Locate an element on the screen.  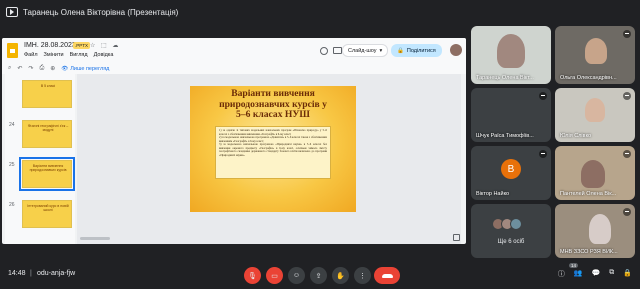
mic-toggle-button: 🎙 is located at coordinates (252, 275).